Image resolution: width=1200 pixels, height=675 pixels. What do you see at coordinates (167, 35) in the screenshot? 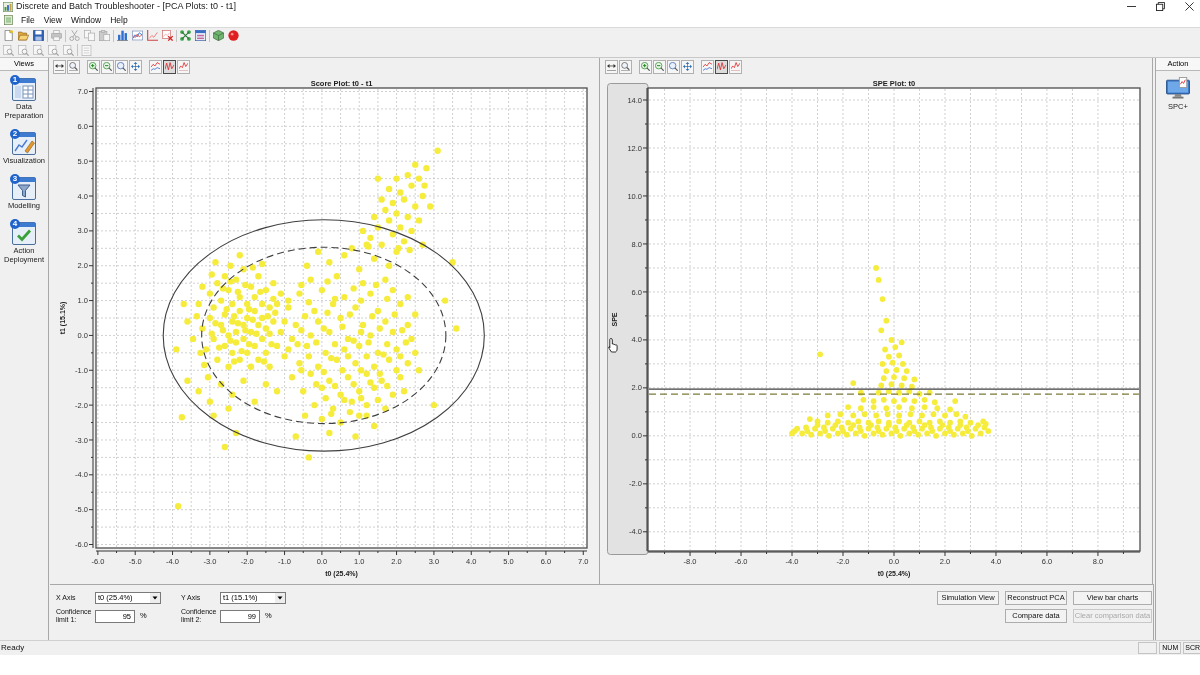
I see `chart-delete-icon` at bounding box center [167, 35].